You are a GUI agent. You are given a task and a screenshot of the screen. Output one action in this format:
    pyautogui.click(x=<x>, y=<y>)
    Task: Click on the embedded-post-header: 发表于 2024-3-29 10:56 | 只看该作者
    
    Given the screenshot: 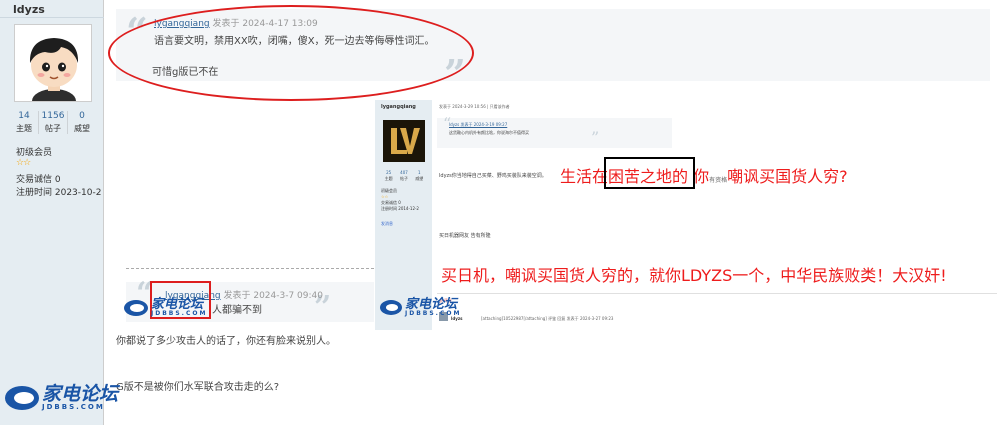 What is the action you would take?
    pyautogui.click(x=474, y=106)
    